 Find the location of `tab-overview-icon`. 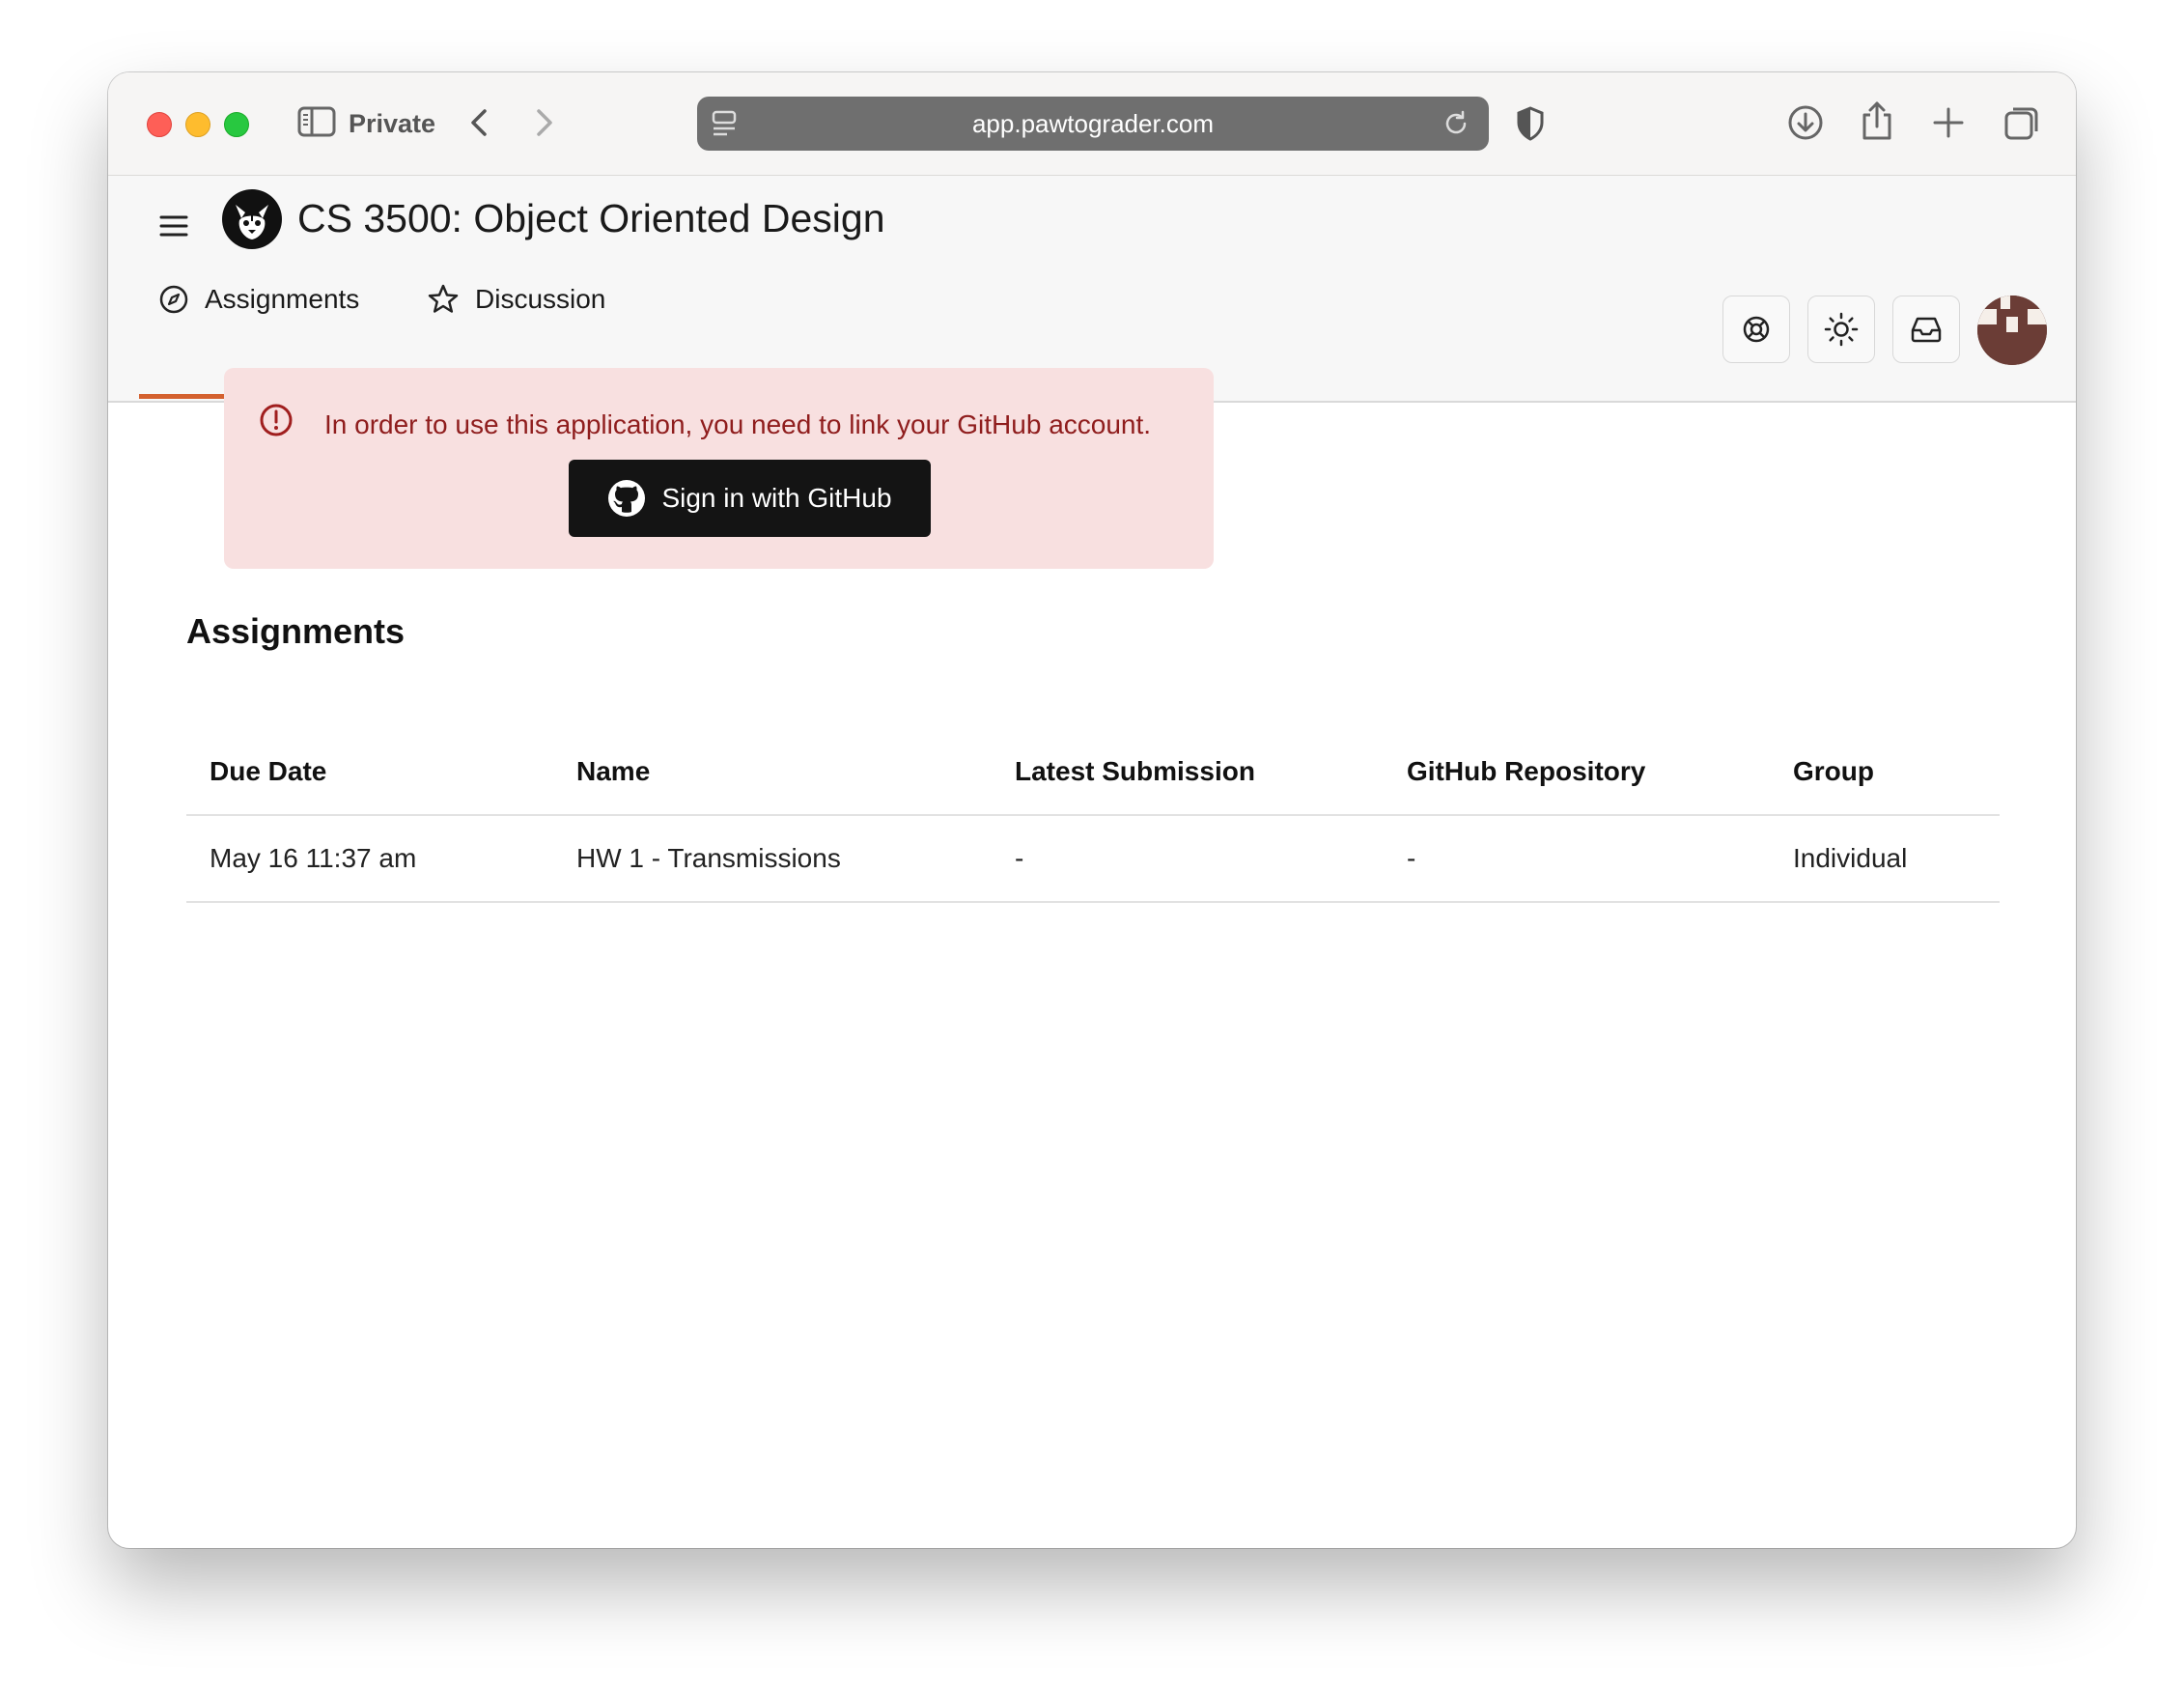

tab-overview-icon is located at coordinates (2022, 122).